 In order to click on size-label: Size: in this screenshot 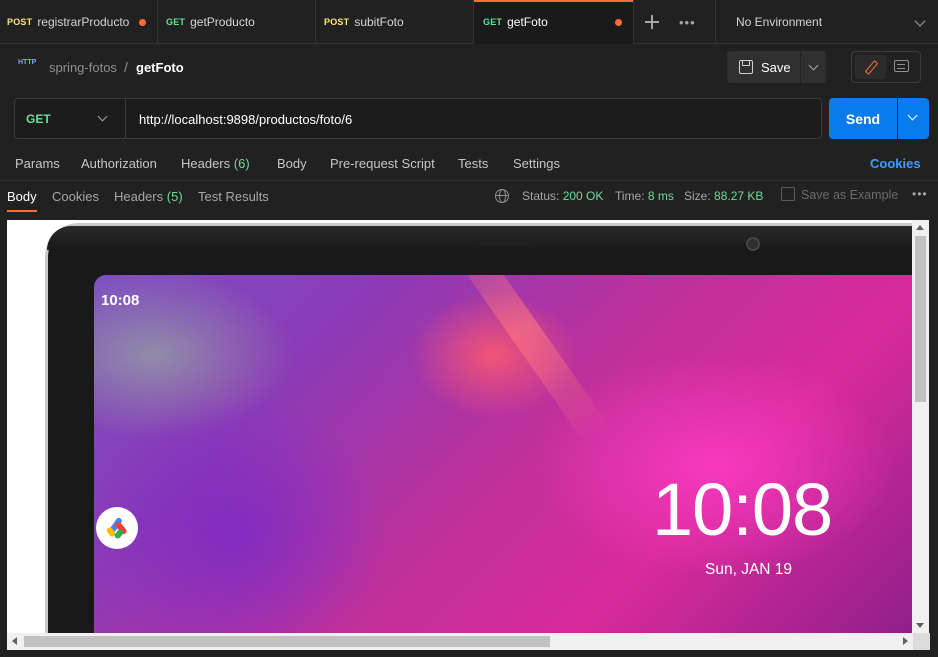, I will do `click(697, 196)`.